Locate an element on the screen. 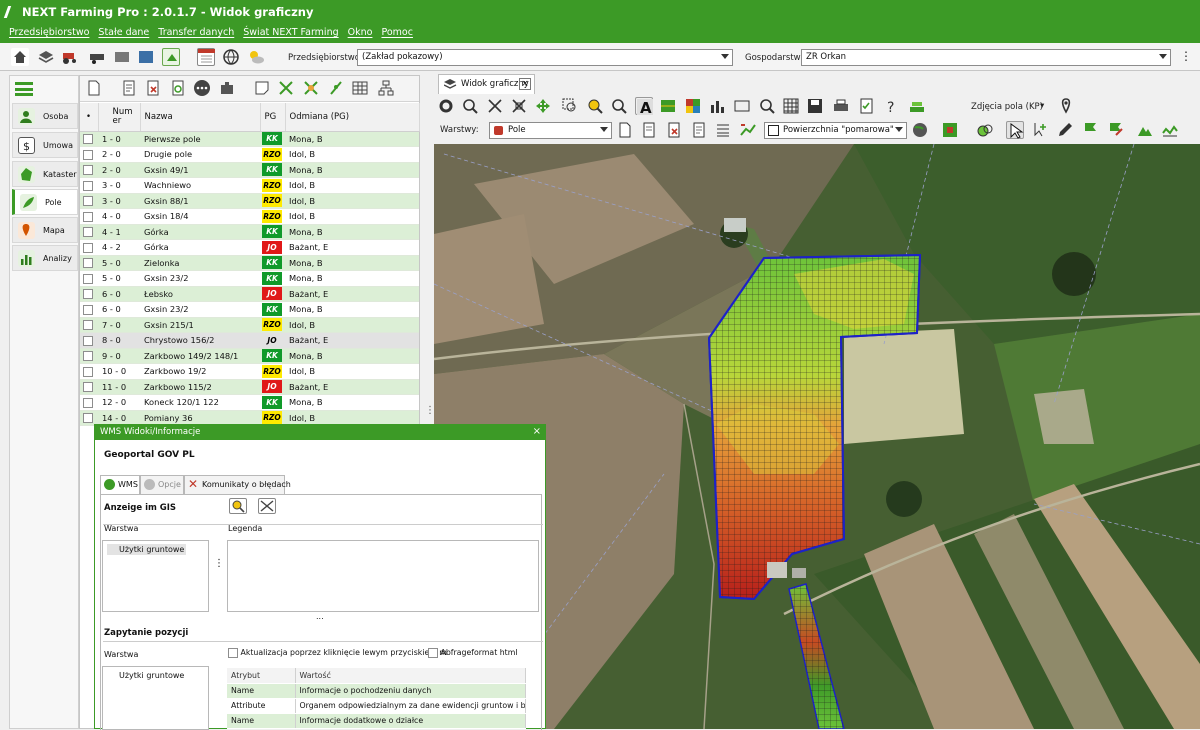  print-icon is located at coordinates (841, 106).